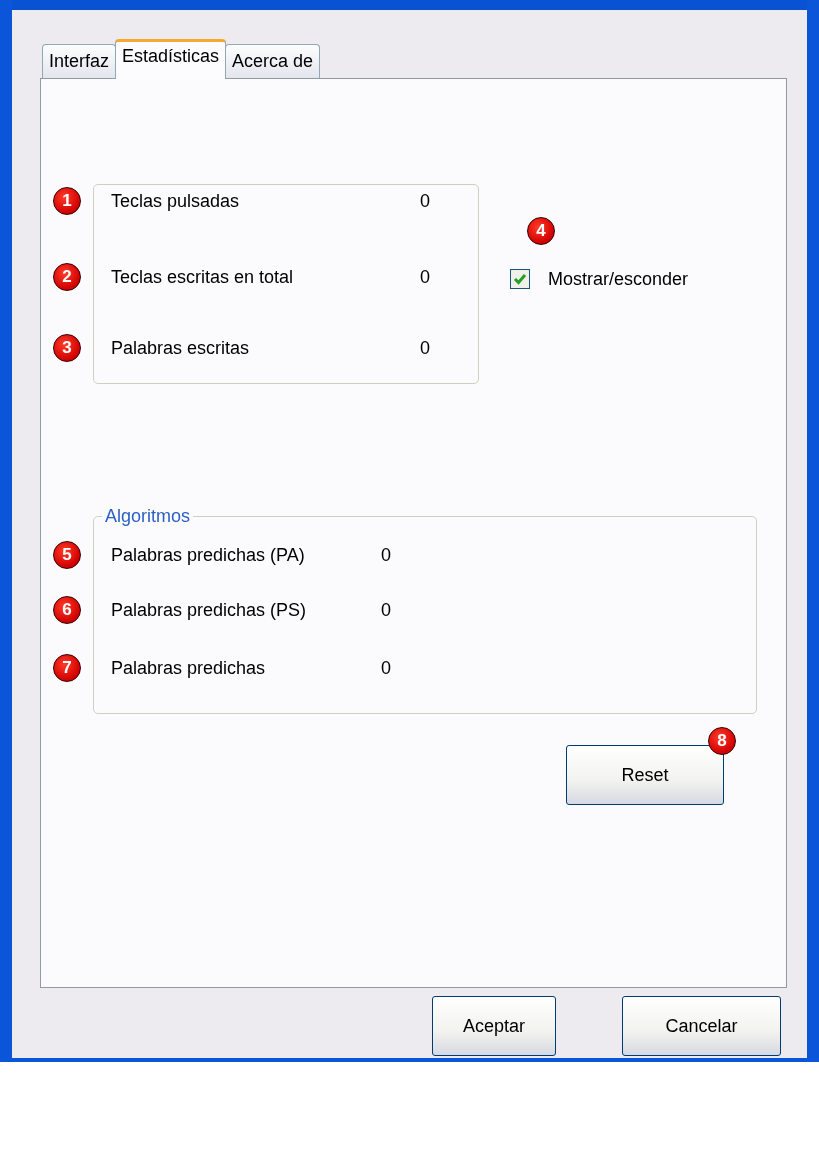  I want to click on stat-label: Palabras predichas (PS), so click(209, 610).